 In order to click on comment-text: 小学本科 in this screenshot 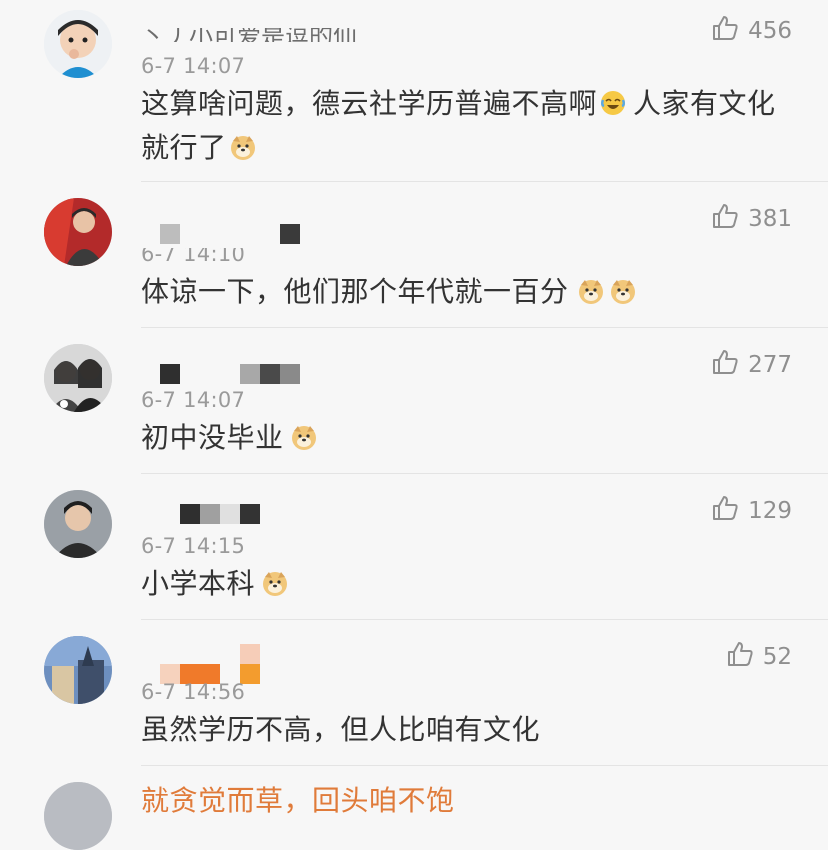, I will do `click(461, 584)`.